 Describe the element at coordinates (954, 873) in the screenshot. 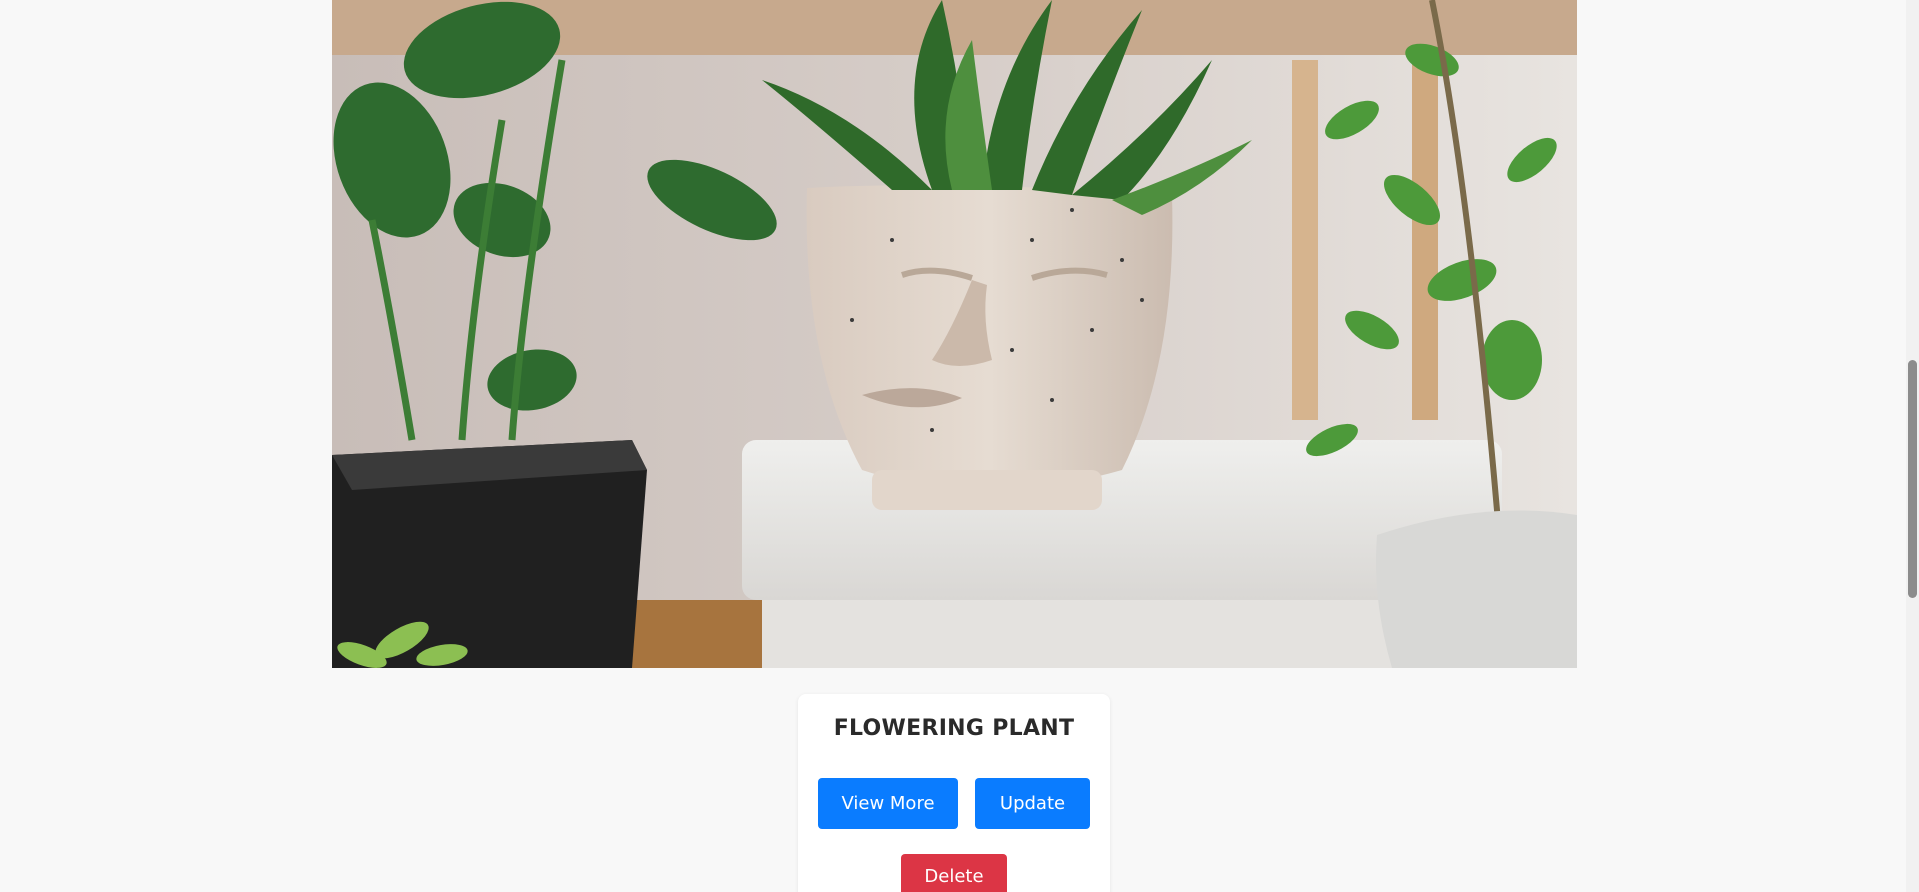

I see `delete-button: Delete` at that location.